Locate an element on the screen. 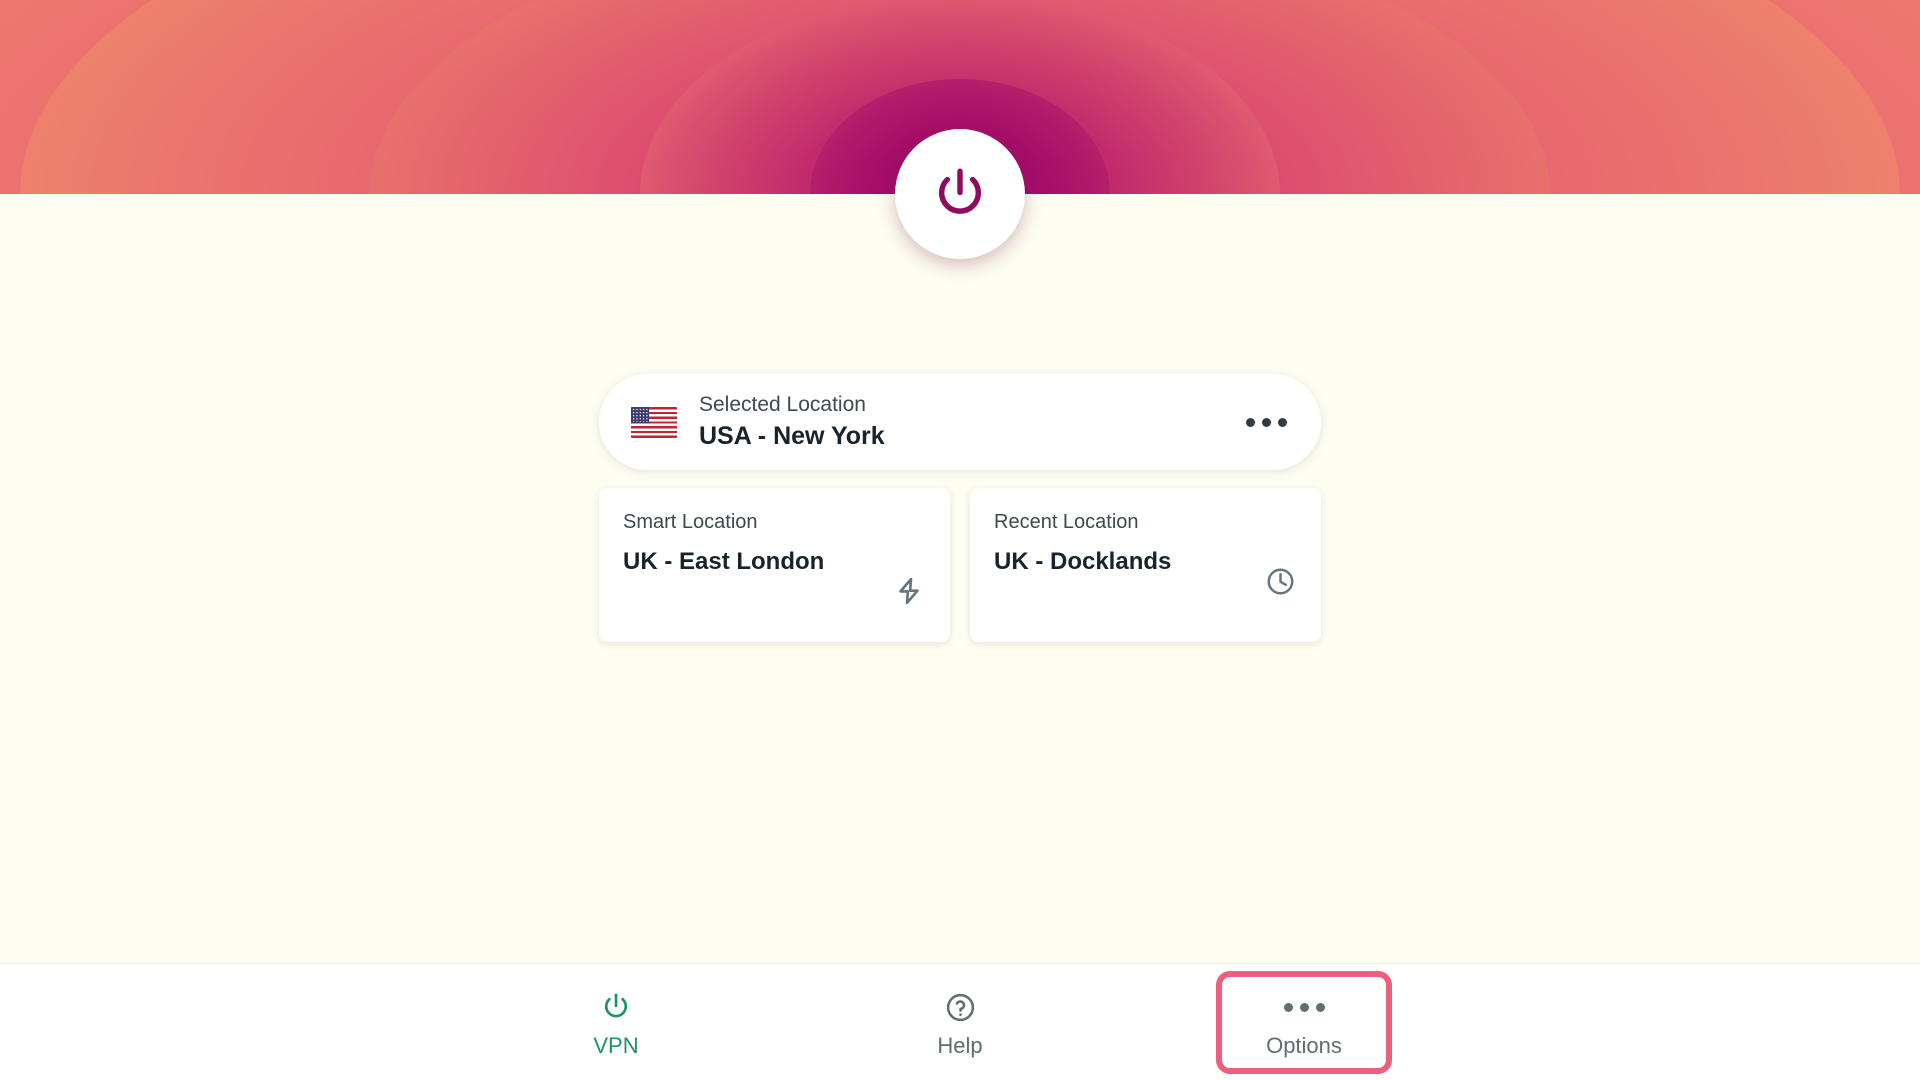 This screenshot has height=1080, width=1920. nav-item-vpn: VPN is located at coordinates (616, 1022).